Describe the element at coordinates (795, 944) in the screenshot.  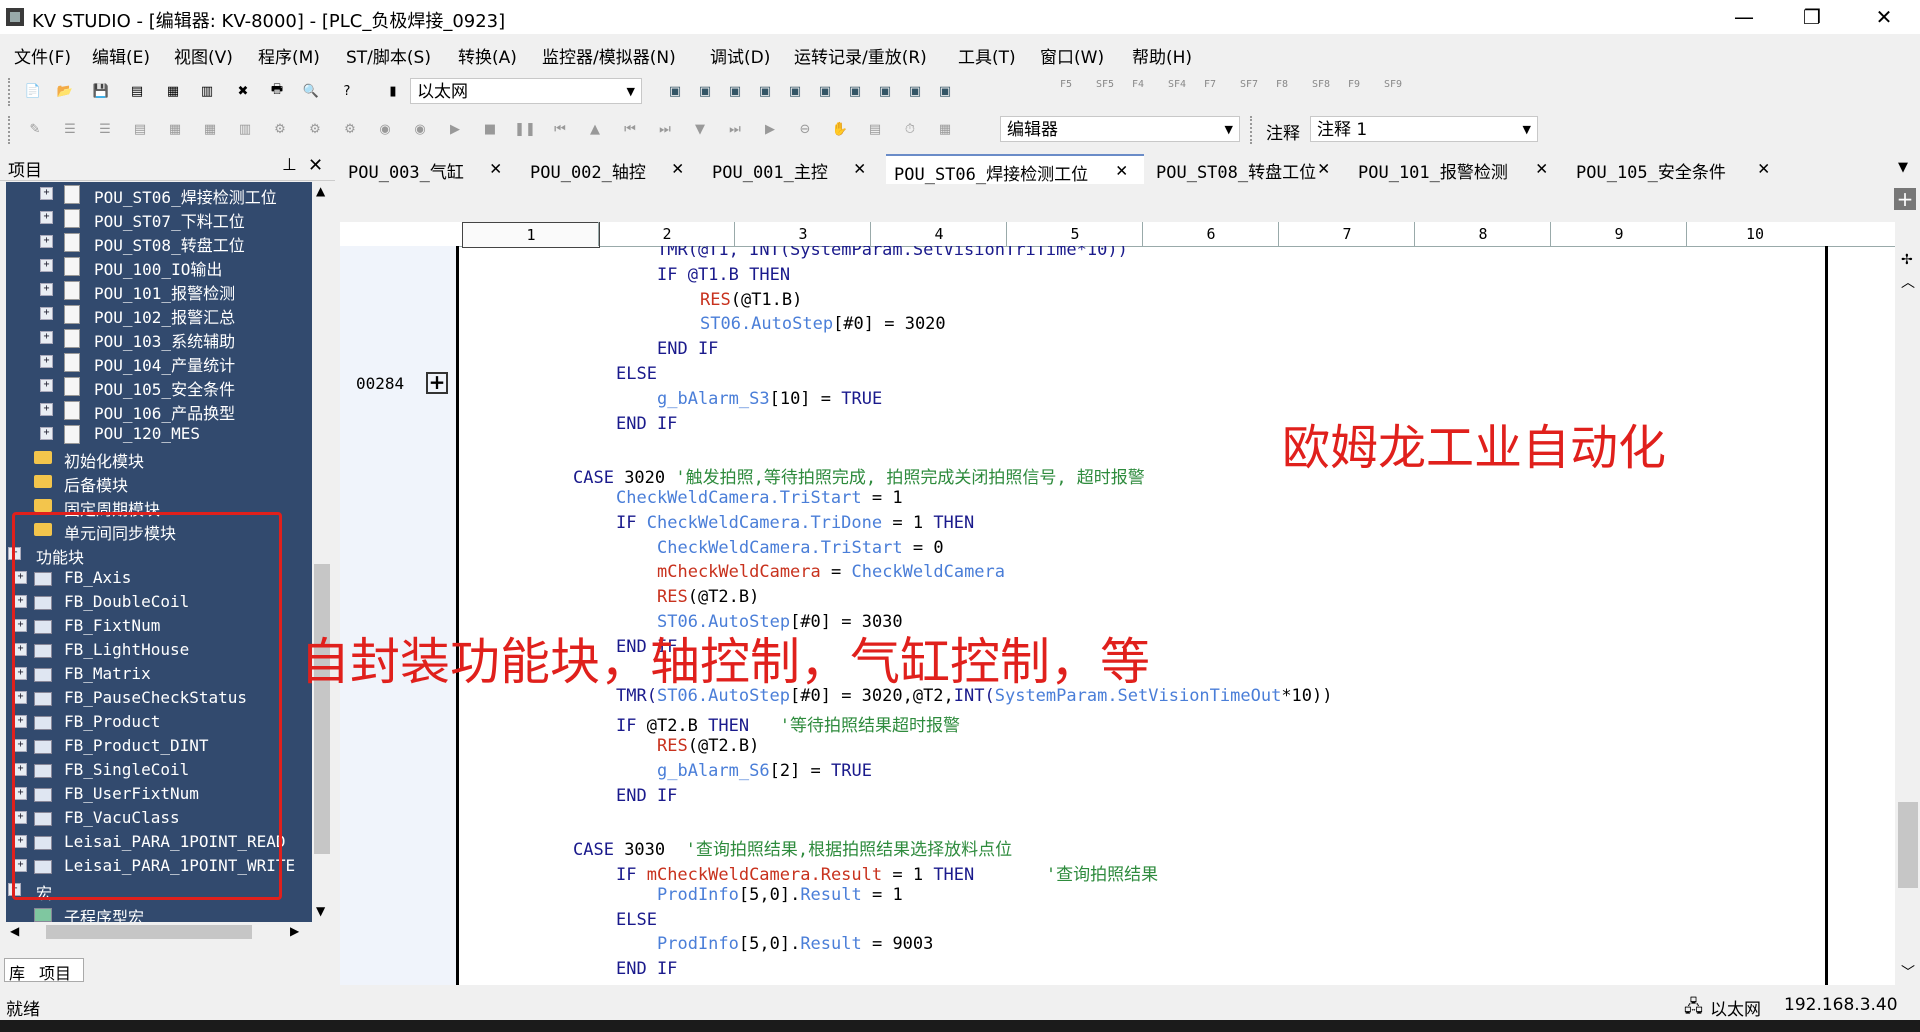
I see `code-line: ProdInfo[5,0].Result = 9003` at that location.